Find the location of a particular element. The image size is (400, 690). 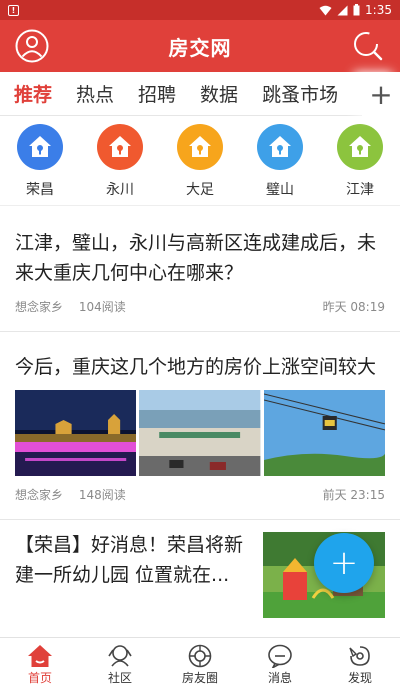

tab-data: 数据 is located at coordinates (219, 93).